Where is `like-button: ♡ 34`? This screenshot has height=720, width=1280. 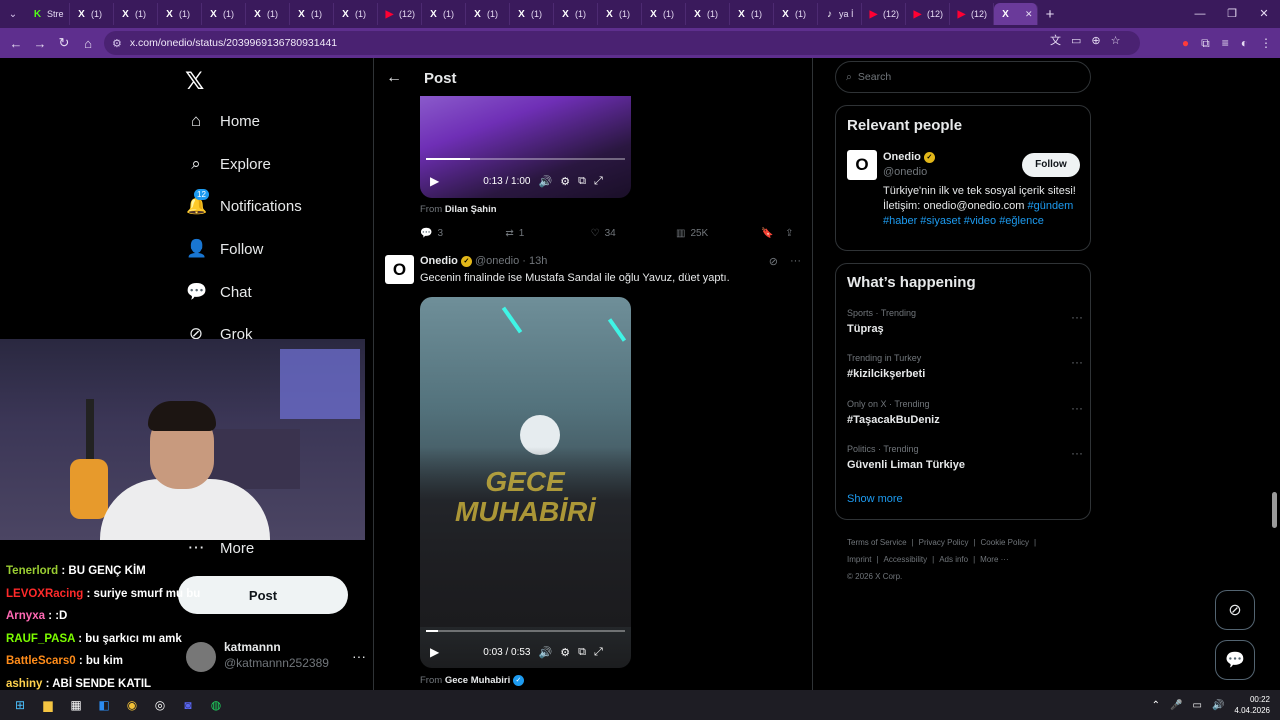
like-button: ♡ 34 is located at coordinates (633, 233).